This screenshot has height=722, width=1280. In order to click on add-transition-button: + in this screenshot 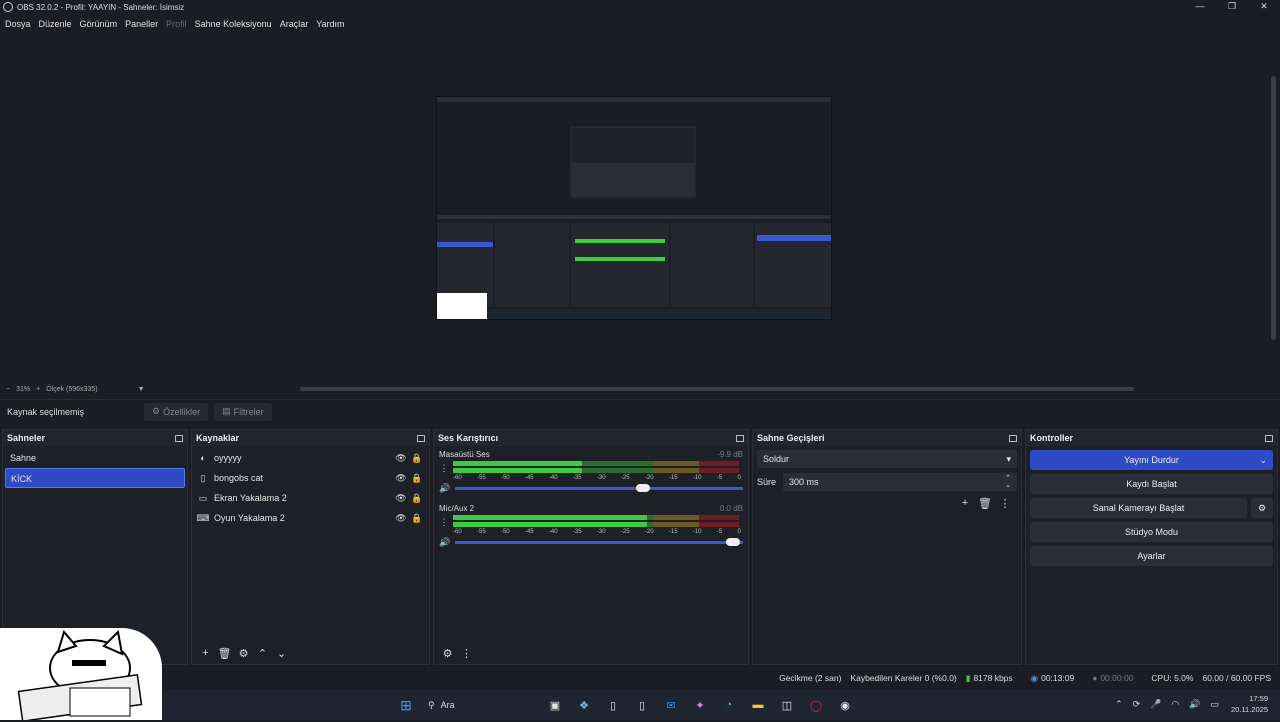, I will do `click(965, 503)`.